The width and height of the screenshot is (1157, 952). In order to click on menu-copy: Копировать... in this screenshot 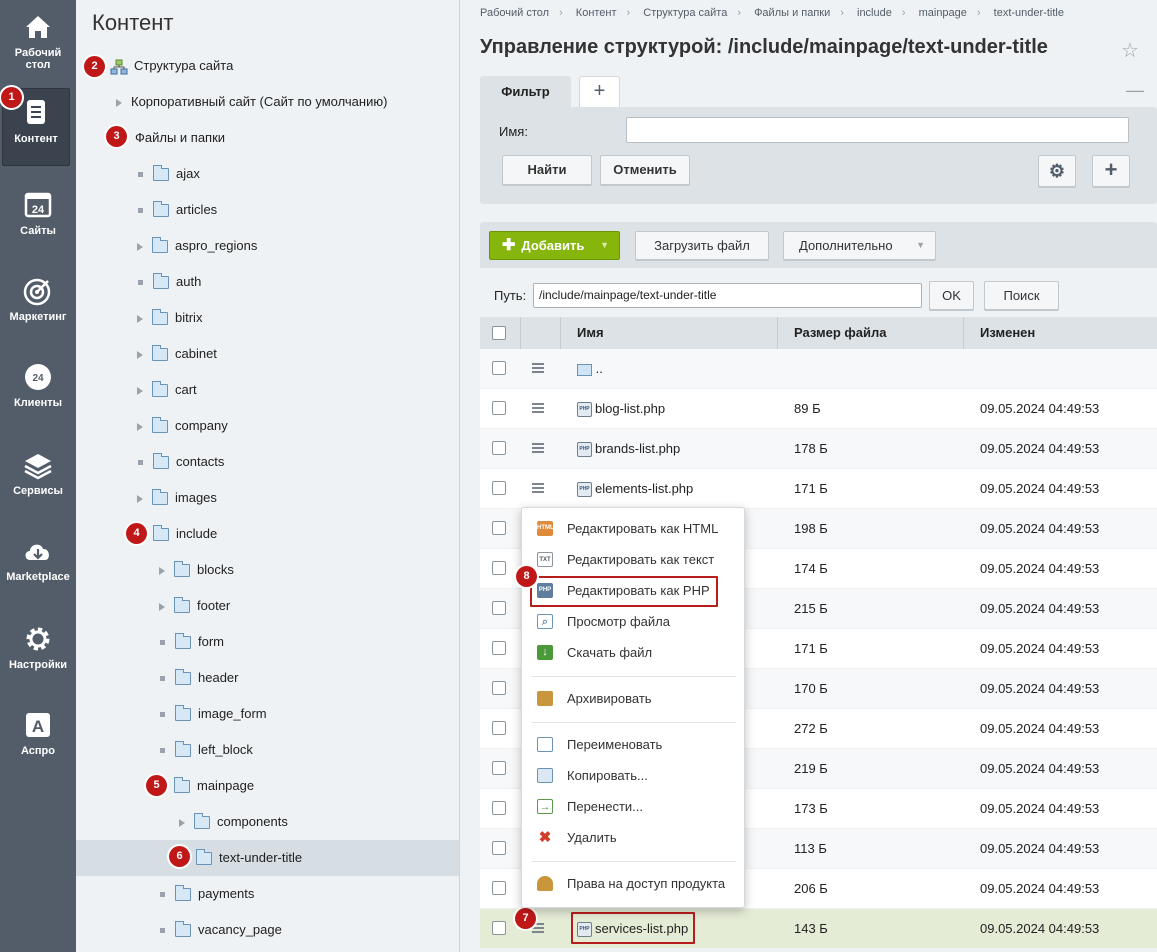, I will do `click(633, 775)`.